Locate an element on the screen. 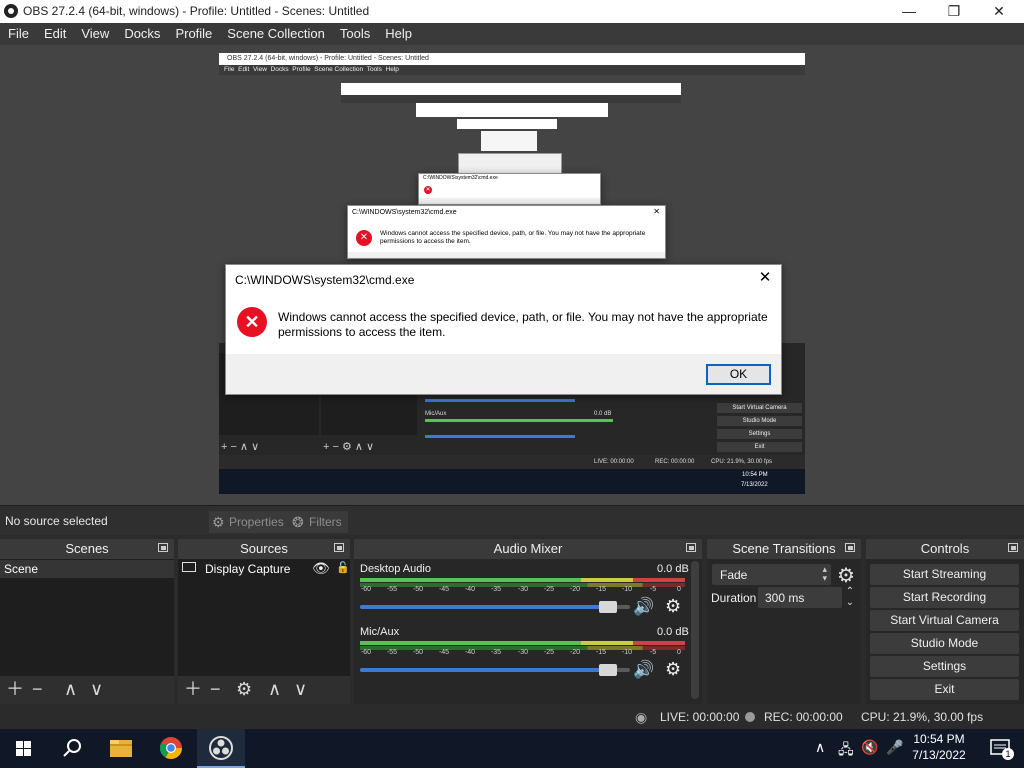  network-icon: 🖧 is located at coordinates (846, 751).